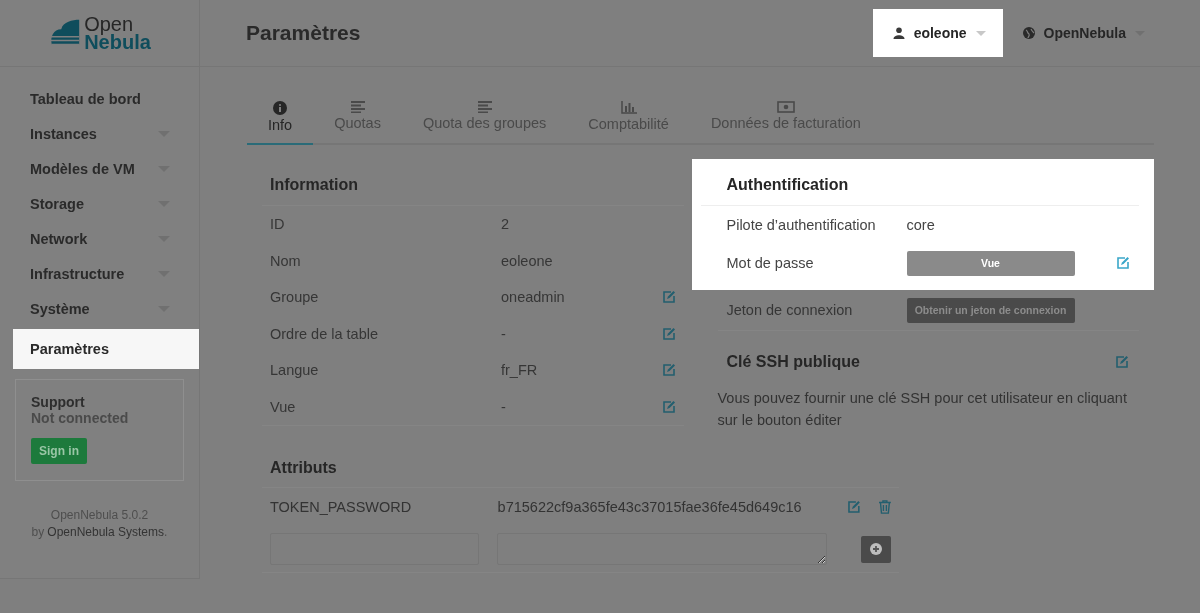 The width and height of the screenshot is (1200, 613). What do you see at coordinates (580, 466) in the screenshot?
I see `section-title: Attributs` at bounding box center [580, 466].